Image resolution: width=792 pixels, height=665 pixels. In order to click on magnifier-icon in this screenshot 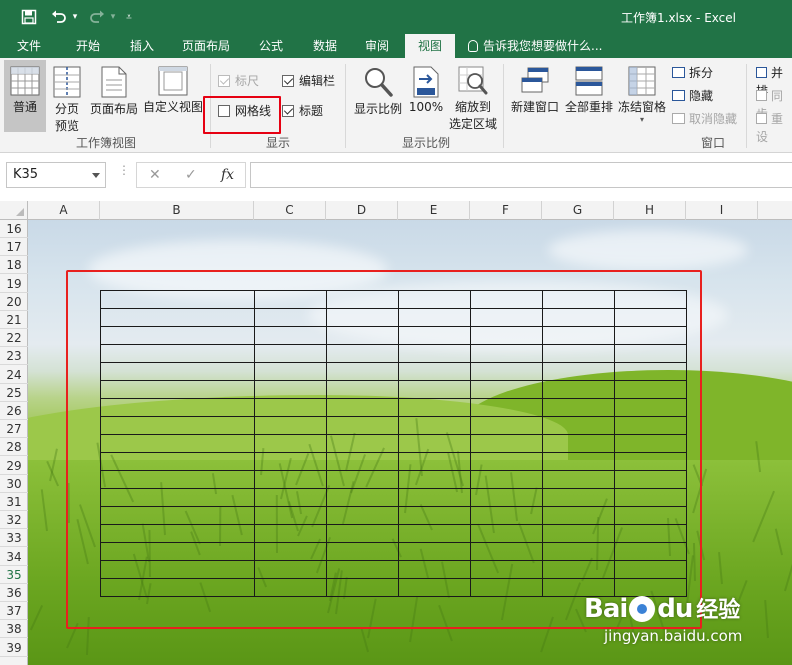, I will do `click(378, 82)`.